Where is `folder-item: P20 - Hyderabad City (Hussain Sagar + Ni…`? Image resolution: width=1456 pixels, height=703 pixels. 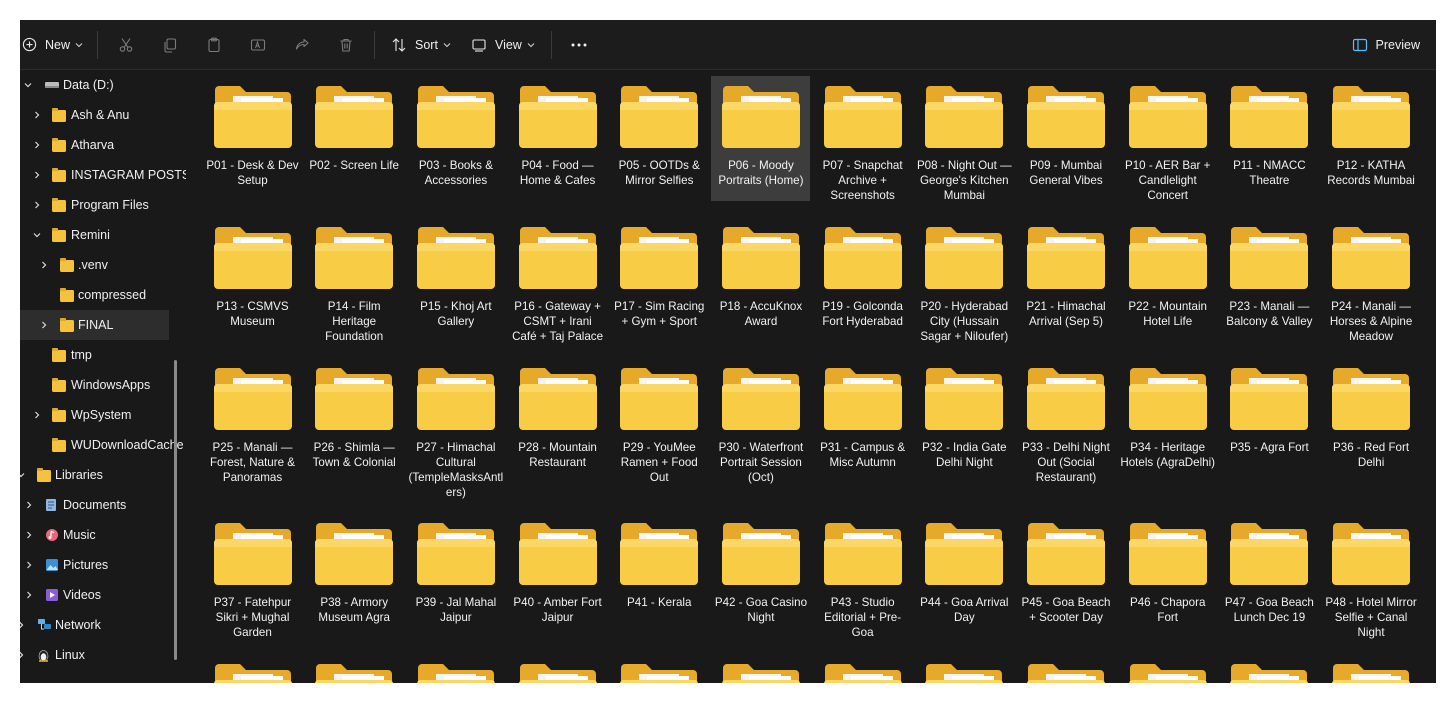 folder-item: P20 - Hyderabad City (Hussain Sagar + Ni… is located at coordinates (964, 287).